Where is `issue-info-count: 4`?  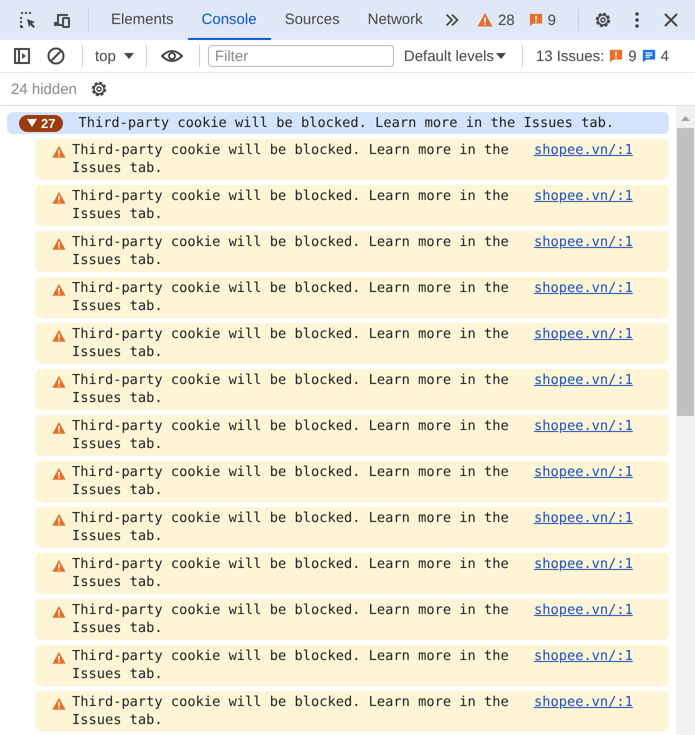
issue-info-count: 4 is located at coordinates (664, 56).